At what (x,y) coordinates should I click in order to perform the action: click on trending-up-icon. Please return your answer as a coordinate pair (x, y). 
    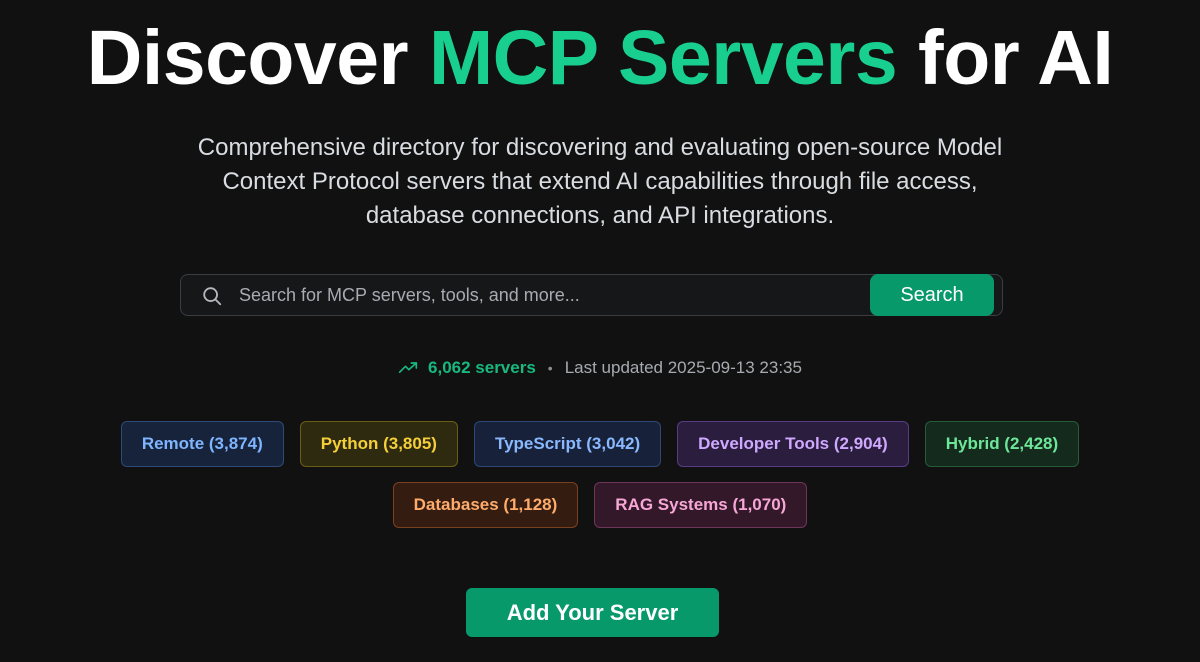
    Looking at the image, I should click on (408, 367).